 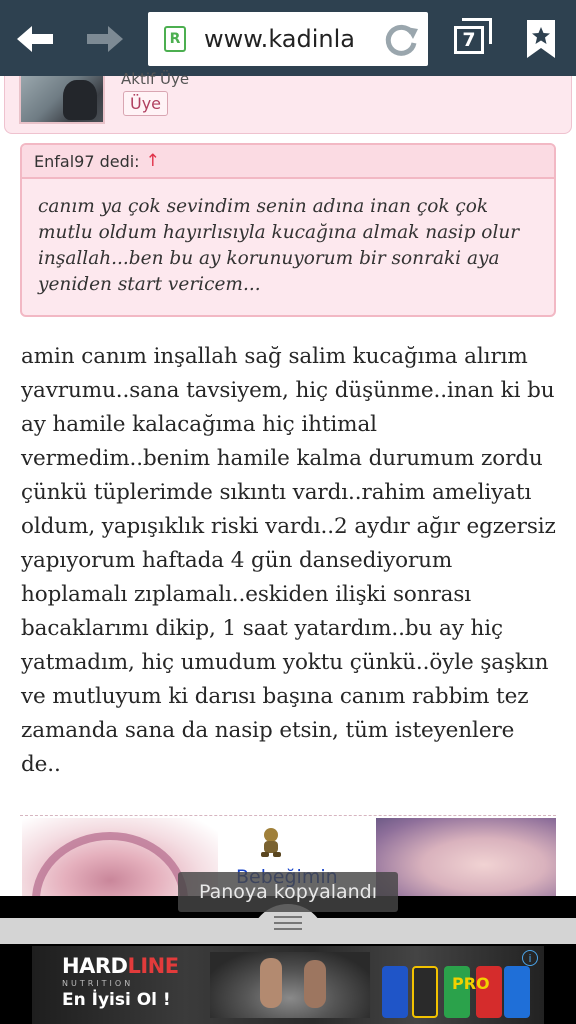 What do you see at coordinates (155, 79) in the screenshot?
I see `member-status: Aktif Üye` at bounding box center [155, 79].